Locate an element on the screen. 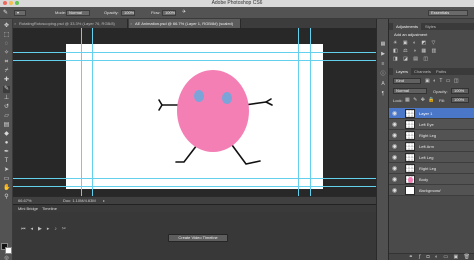 This screenshot has height=260, width=474. layer-row: ◉ Body is located at coordinates (431, 179).